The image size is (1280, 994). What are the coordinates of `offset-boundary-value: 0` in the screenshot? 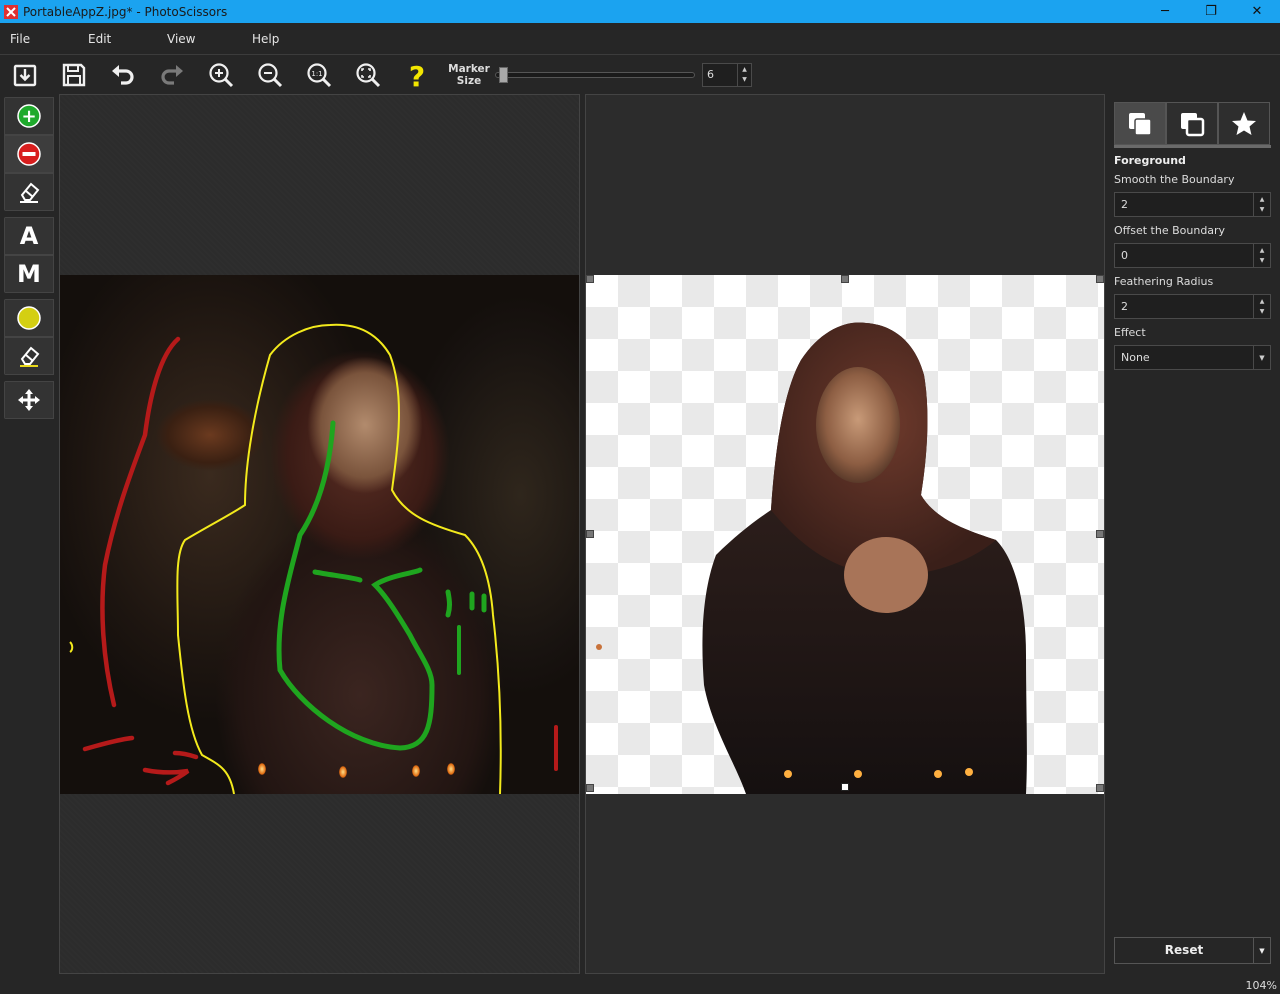 It's located at (1184, 255).